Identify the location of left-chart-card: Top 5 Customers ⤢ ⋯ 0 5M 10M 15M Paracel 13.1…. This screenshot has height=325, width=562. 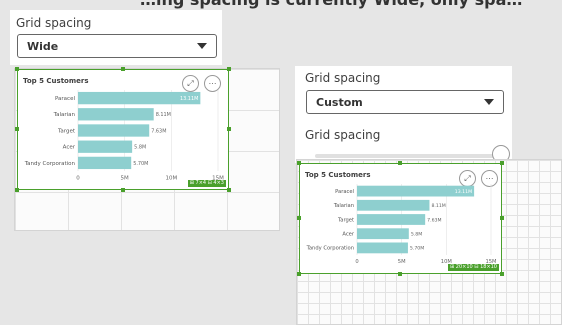
(123, 129).